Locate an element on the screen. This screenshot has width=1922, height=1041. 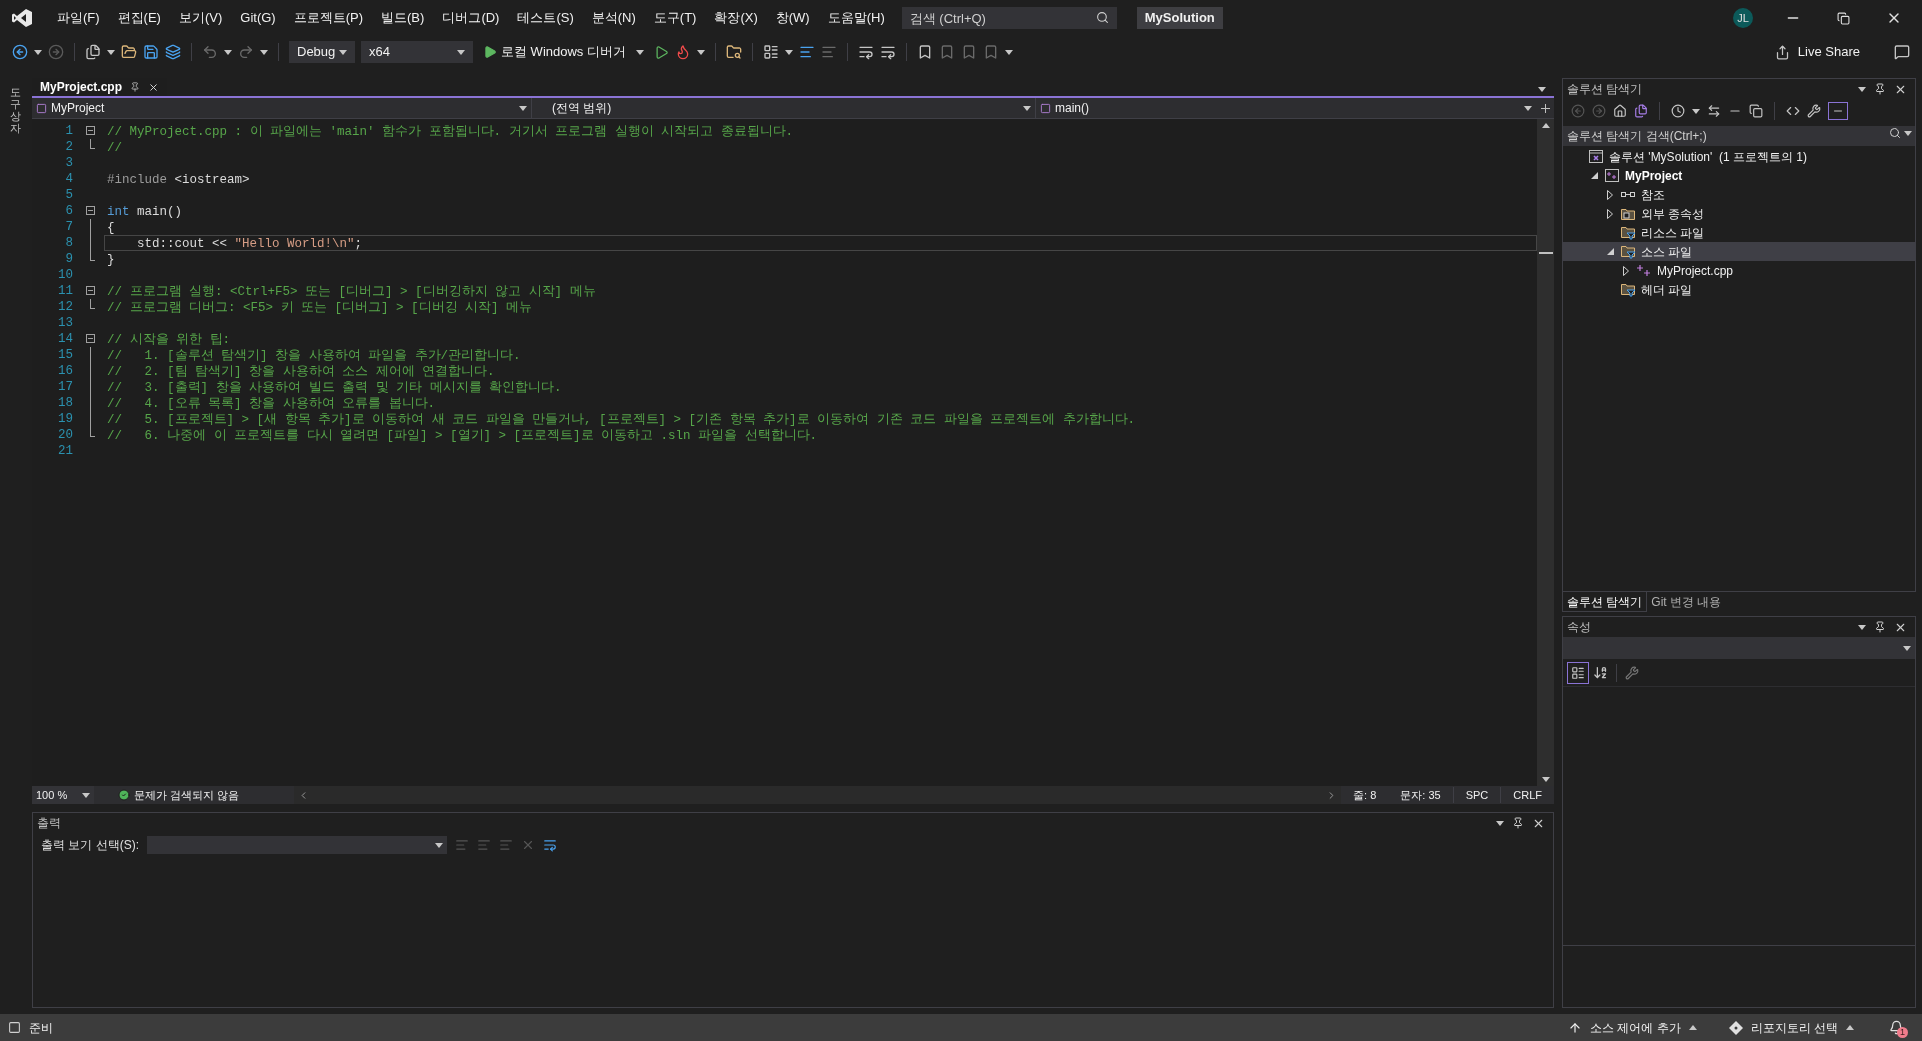
search-field: 검색 (Ctrl+Q) is located at coordinates (1009, 18).